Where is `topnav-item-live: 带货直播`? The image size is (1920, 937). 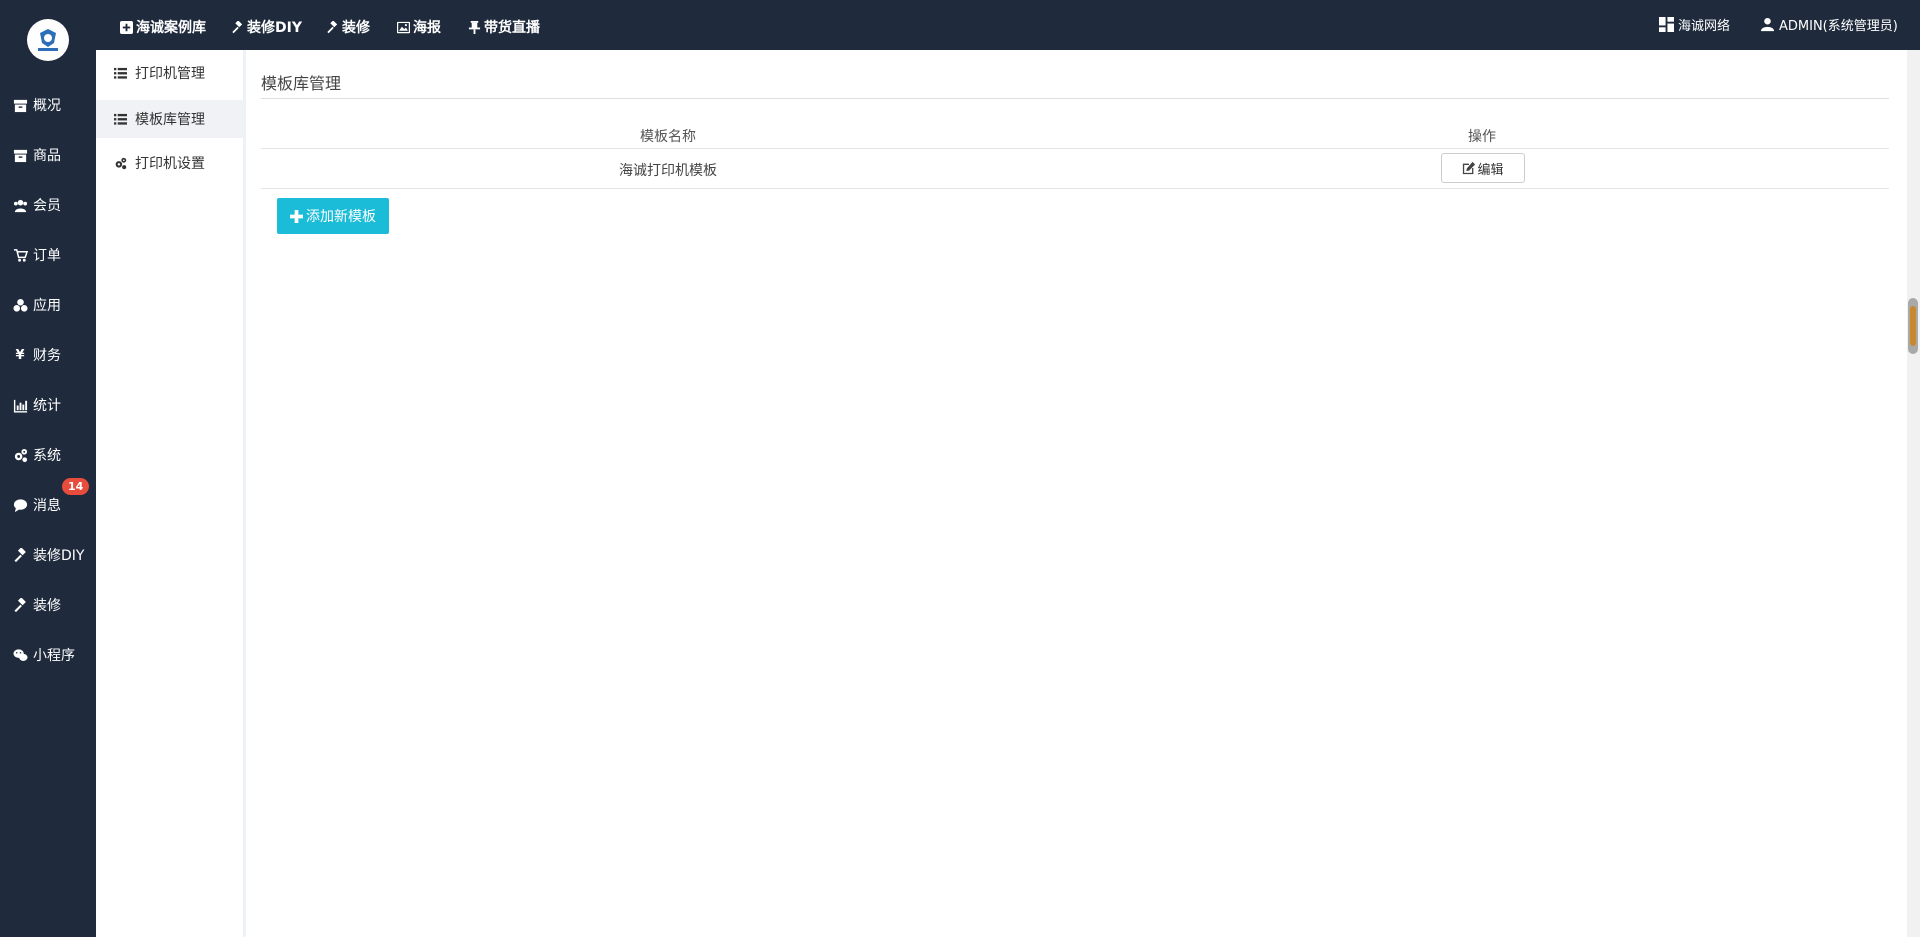 topnav-item-live: 带货直播 is located at coordinates (504, 27).